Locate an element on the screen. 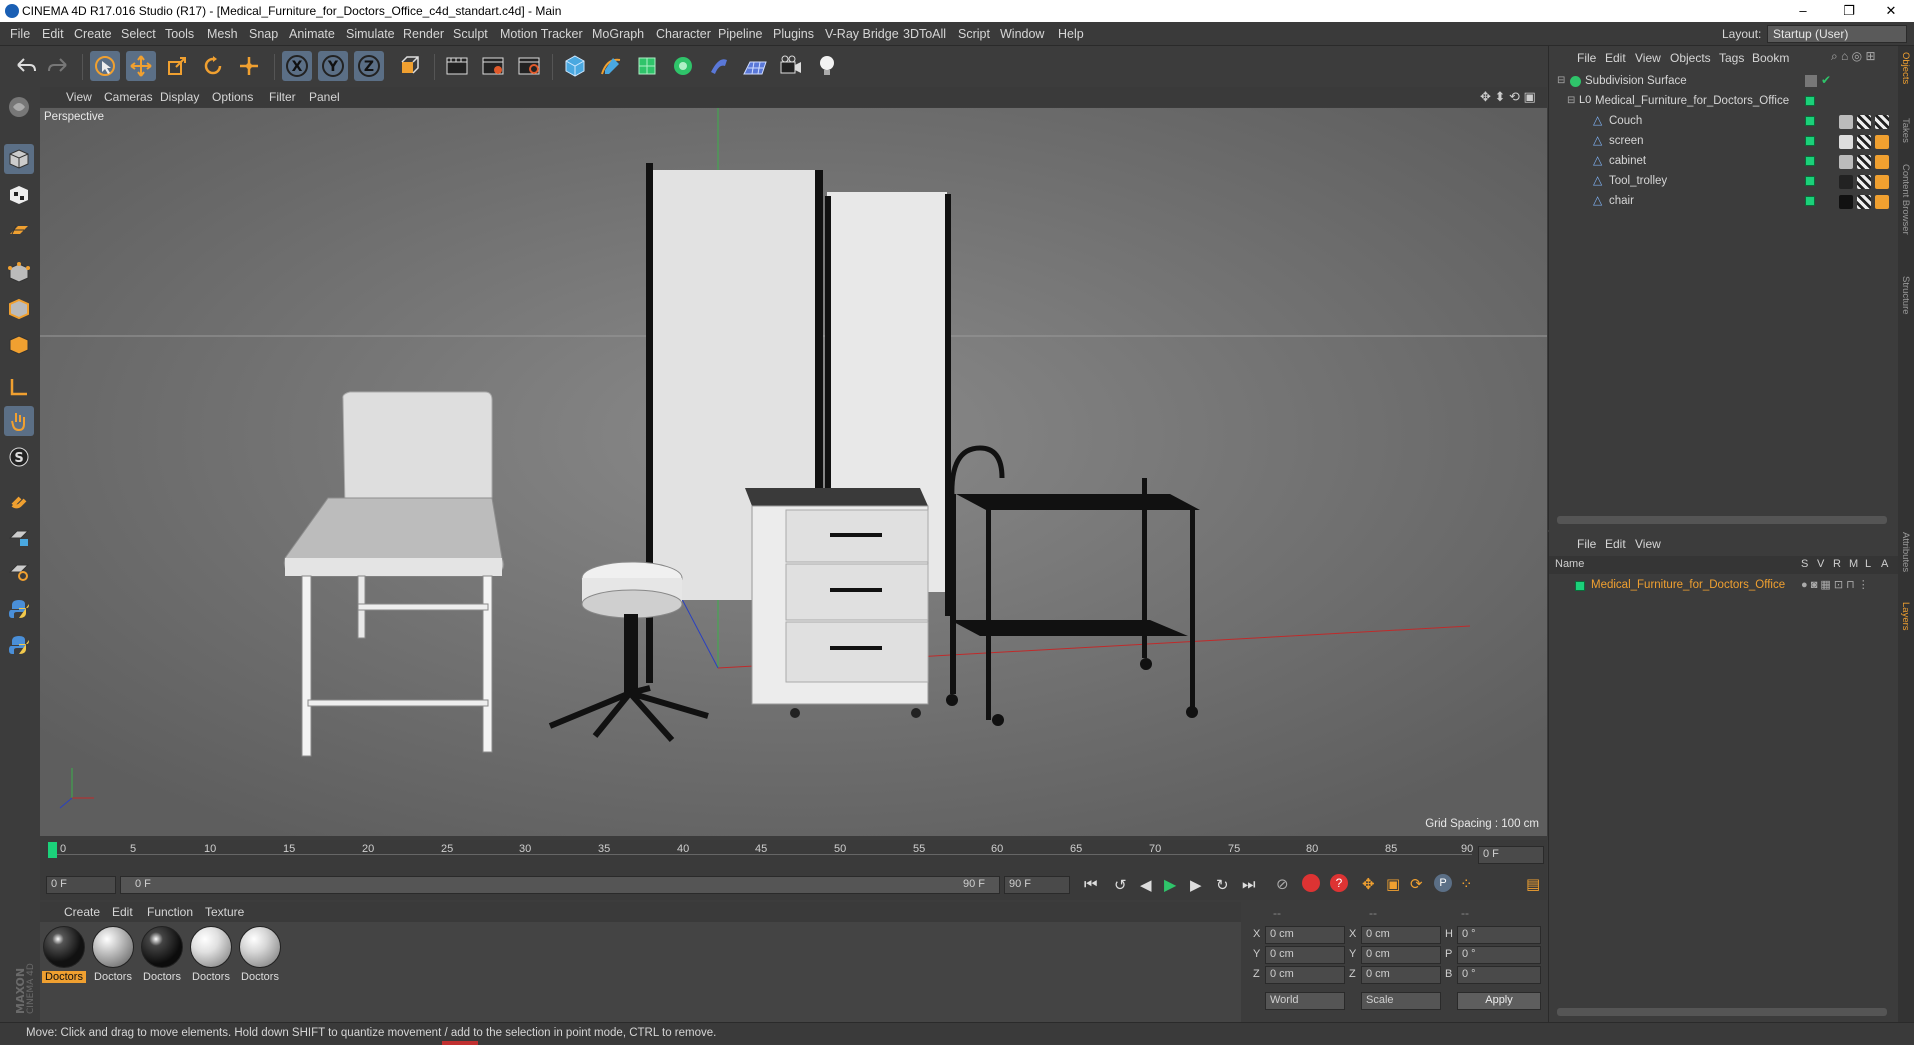  render-to-picture-viewer-icon is located at coordinates (493, 66).